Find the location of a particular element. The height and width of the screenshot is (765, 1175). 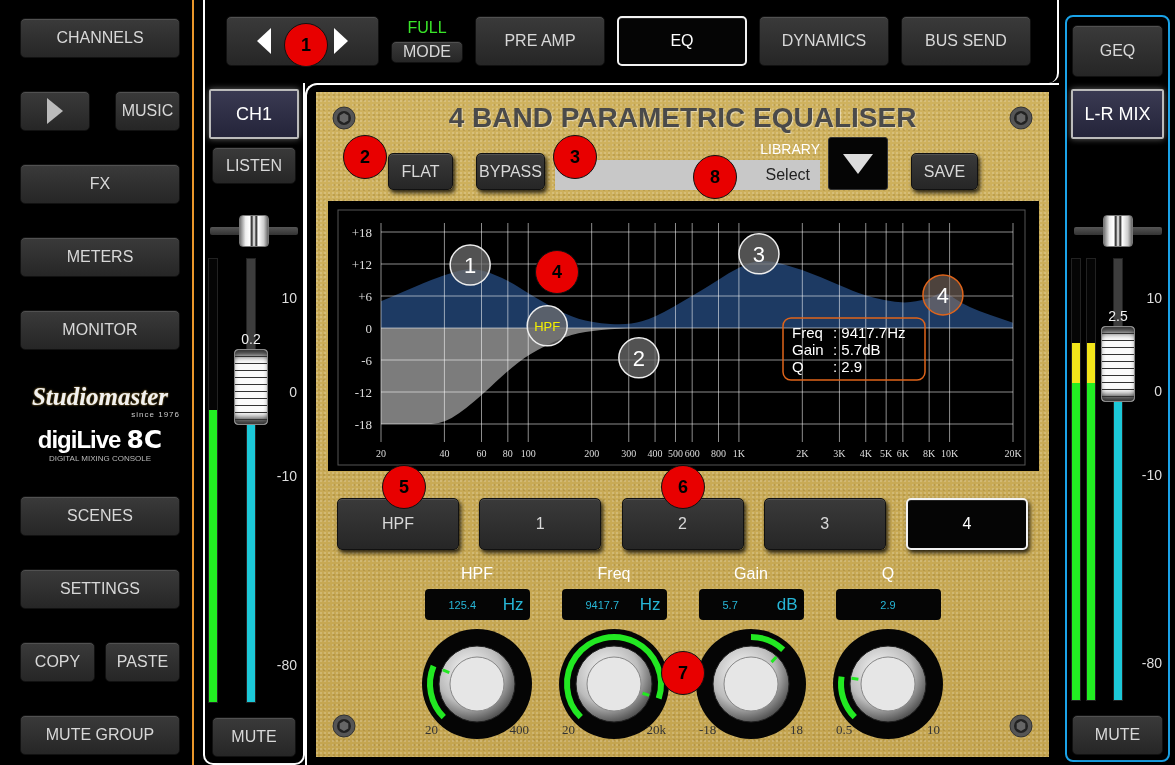

save-button: SAVE is located at coordinates (944, 171).